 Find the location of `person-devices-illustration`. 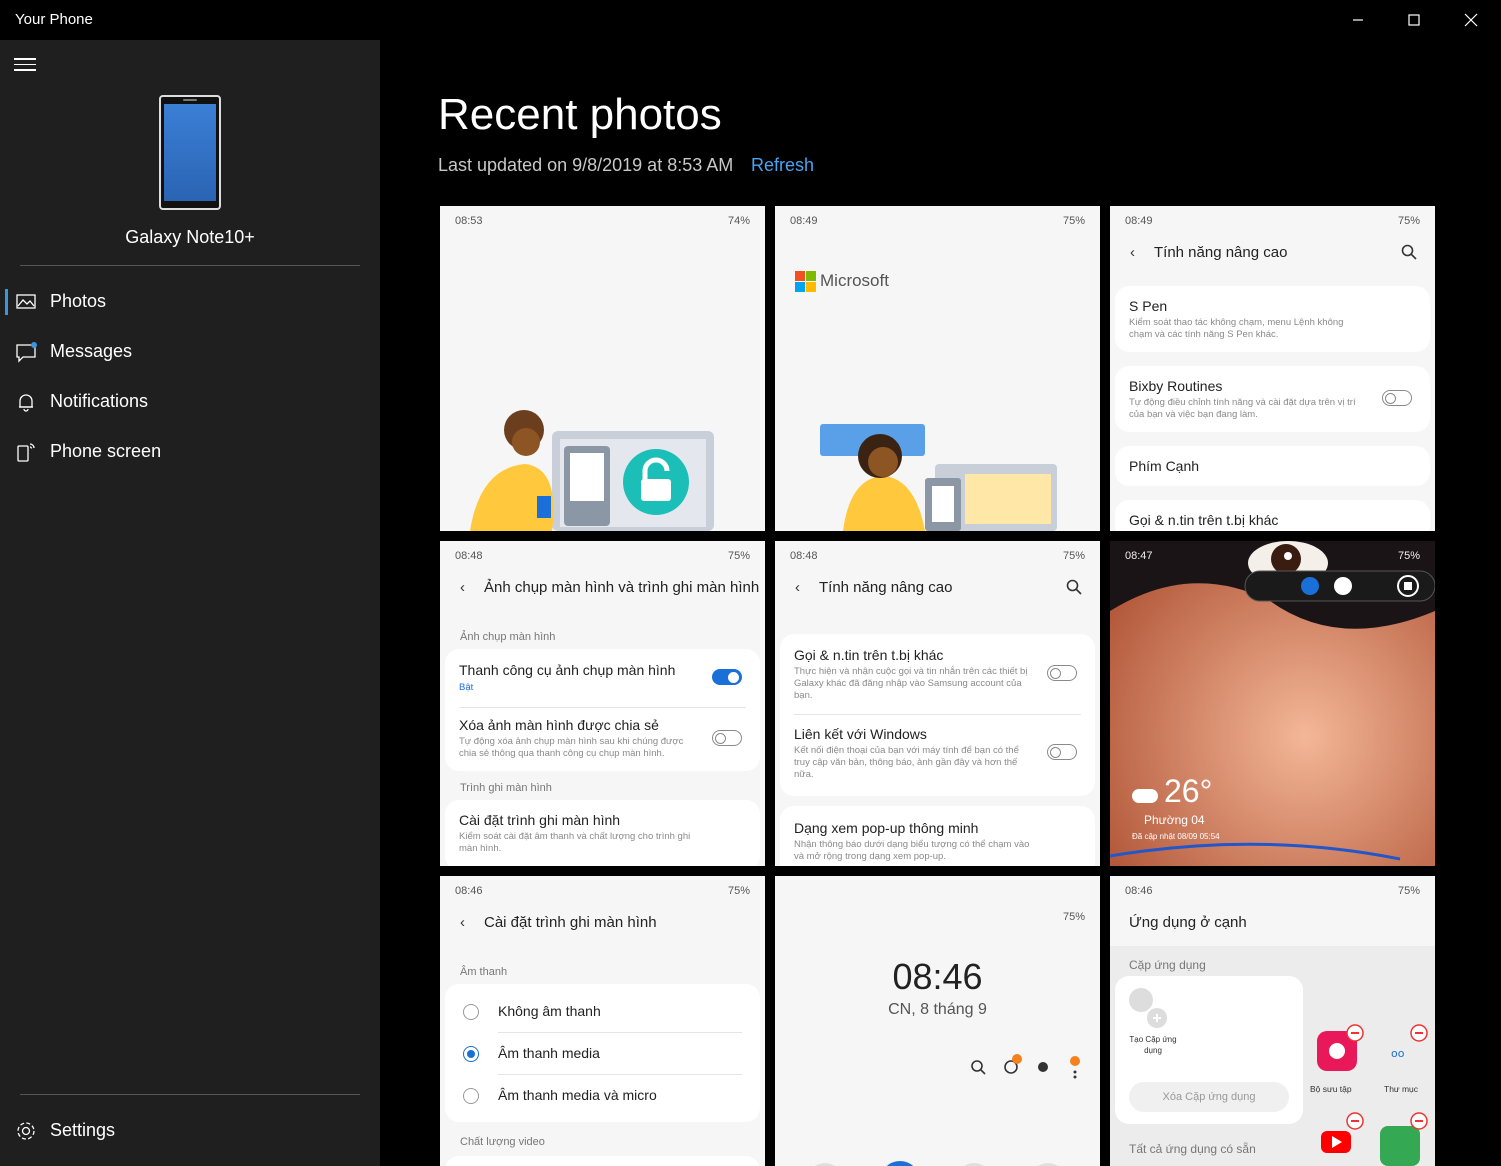

person-devices-illustration is located at coordinates (938, 477).